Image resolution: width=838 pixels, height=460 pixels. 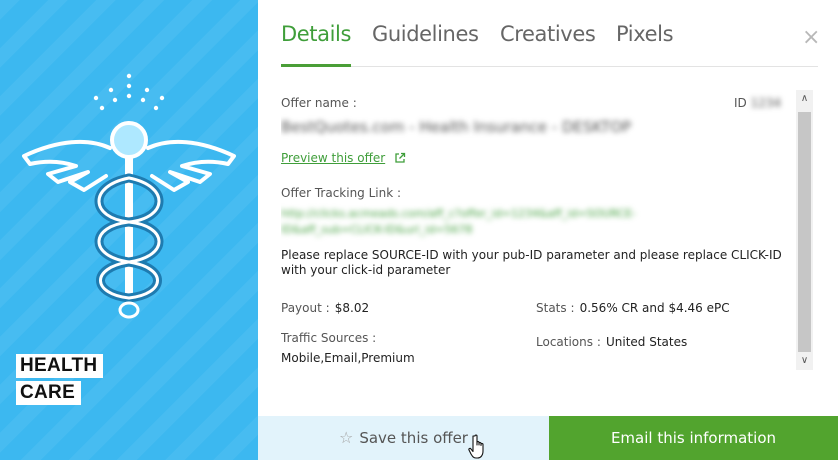 What do you see at coordinates (654, 308) in the screenshot?
I see `stats-value: 0.56% CR and $4.46 ePC` at bounding box center [654, 308].